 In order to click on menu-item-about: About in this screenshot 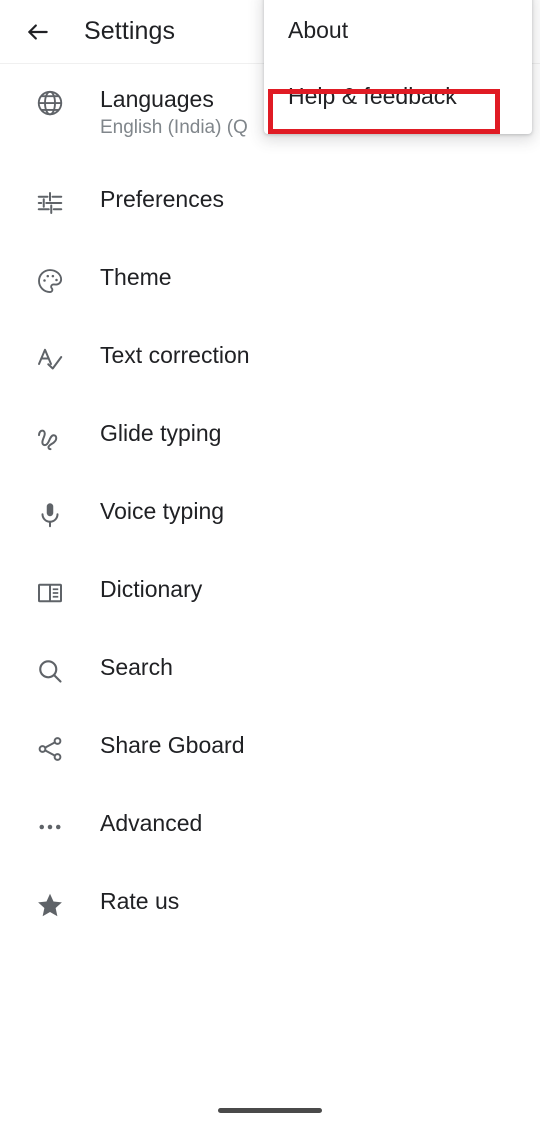, I will do `click(398, 30)`.